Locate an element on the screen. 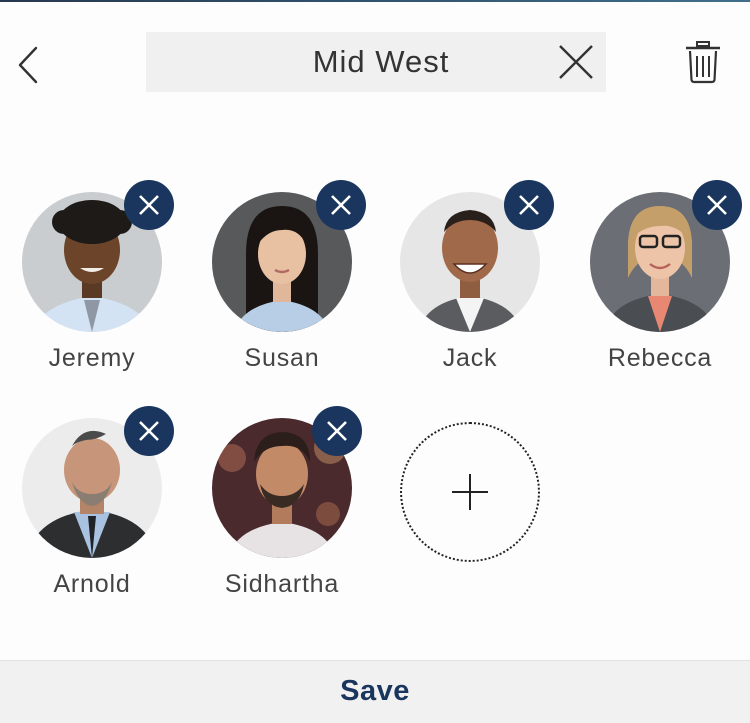 The width and height of the screenshot is (750, 723). delete-group-button is located at coordinates (703, 62).